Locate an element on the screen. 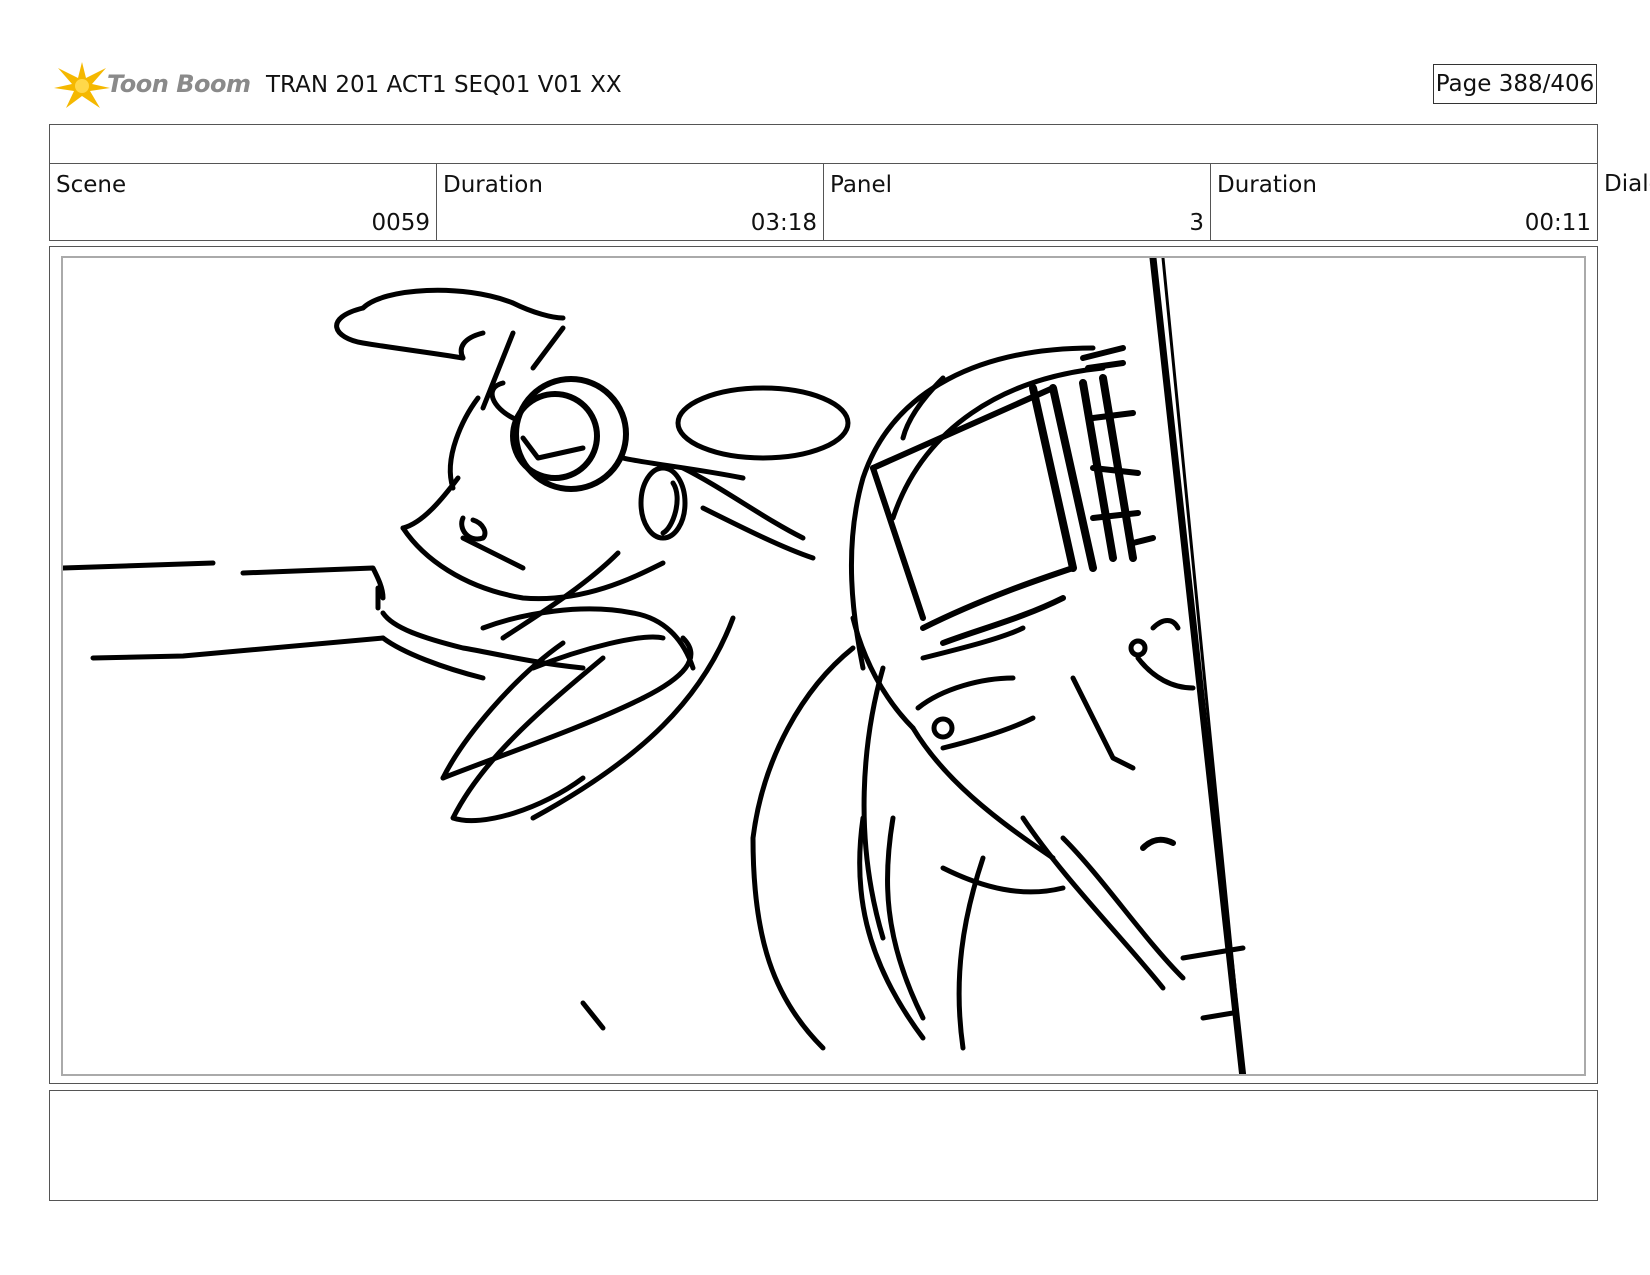 Image resolution: width=1650 pixels, height=1275 pixels. scene-duration-value: 03:18 is located at coordinates (783, 223).